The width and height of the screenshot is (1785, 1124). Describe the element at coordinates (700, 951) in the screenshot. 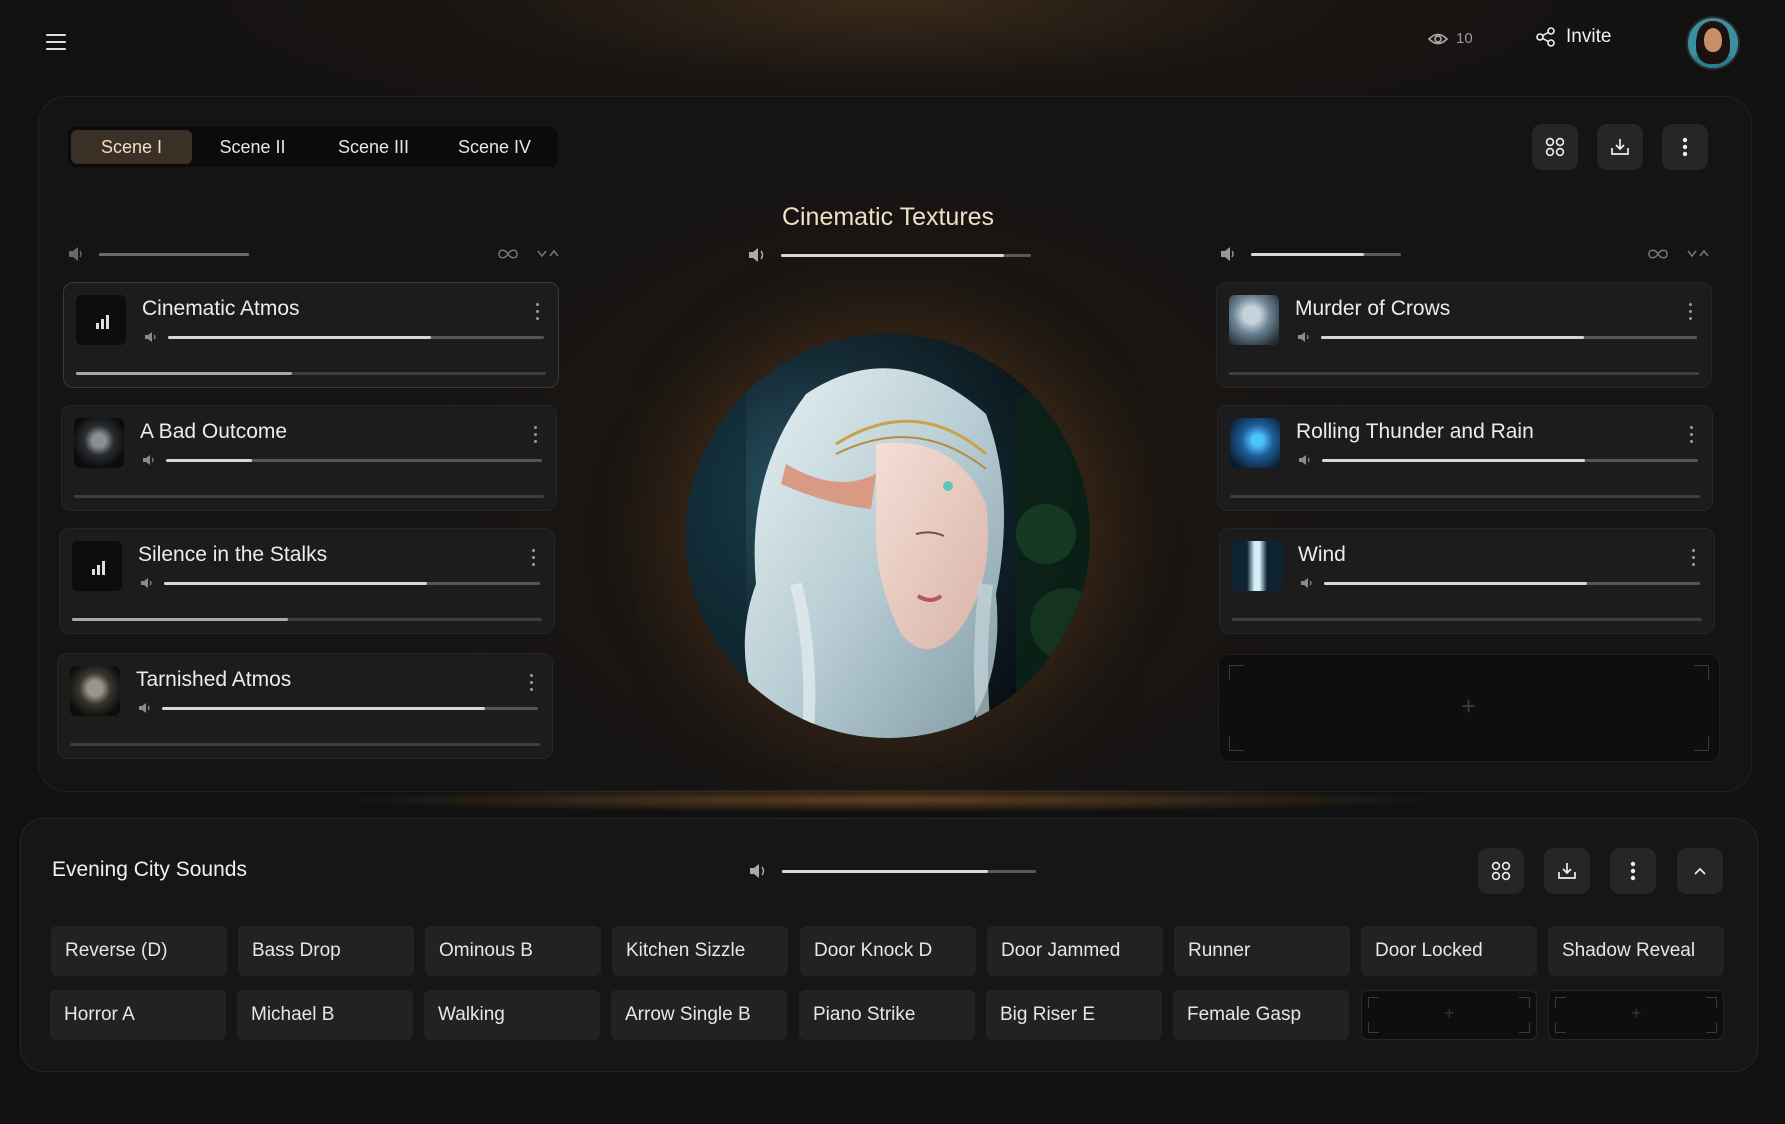

I see `sound-effect-button: Kitchen Sizzle` at that location.